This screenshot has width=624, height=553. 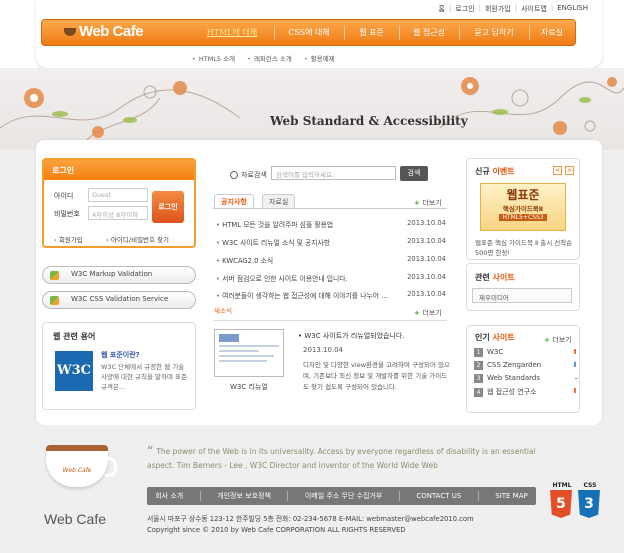 What do you see at coordinates (441, 9) in the screenshot?
I see `util-home-link: 홈` at bounding box center [441, 9].